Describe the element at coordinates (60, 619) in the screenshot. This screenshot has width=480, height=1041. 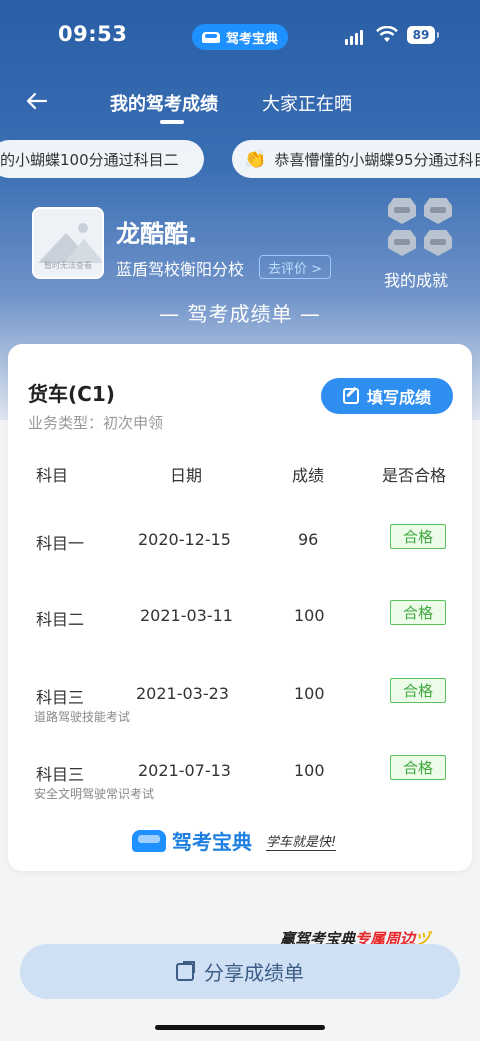
I see `row-subject: 科目二` at that location.